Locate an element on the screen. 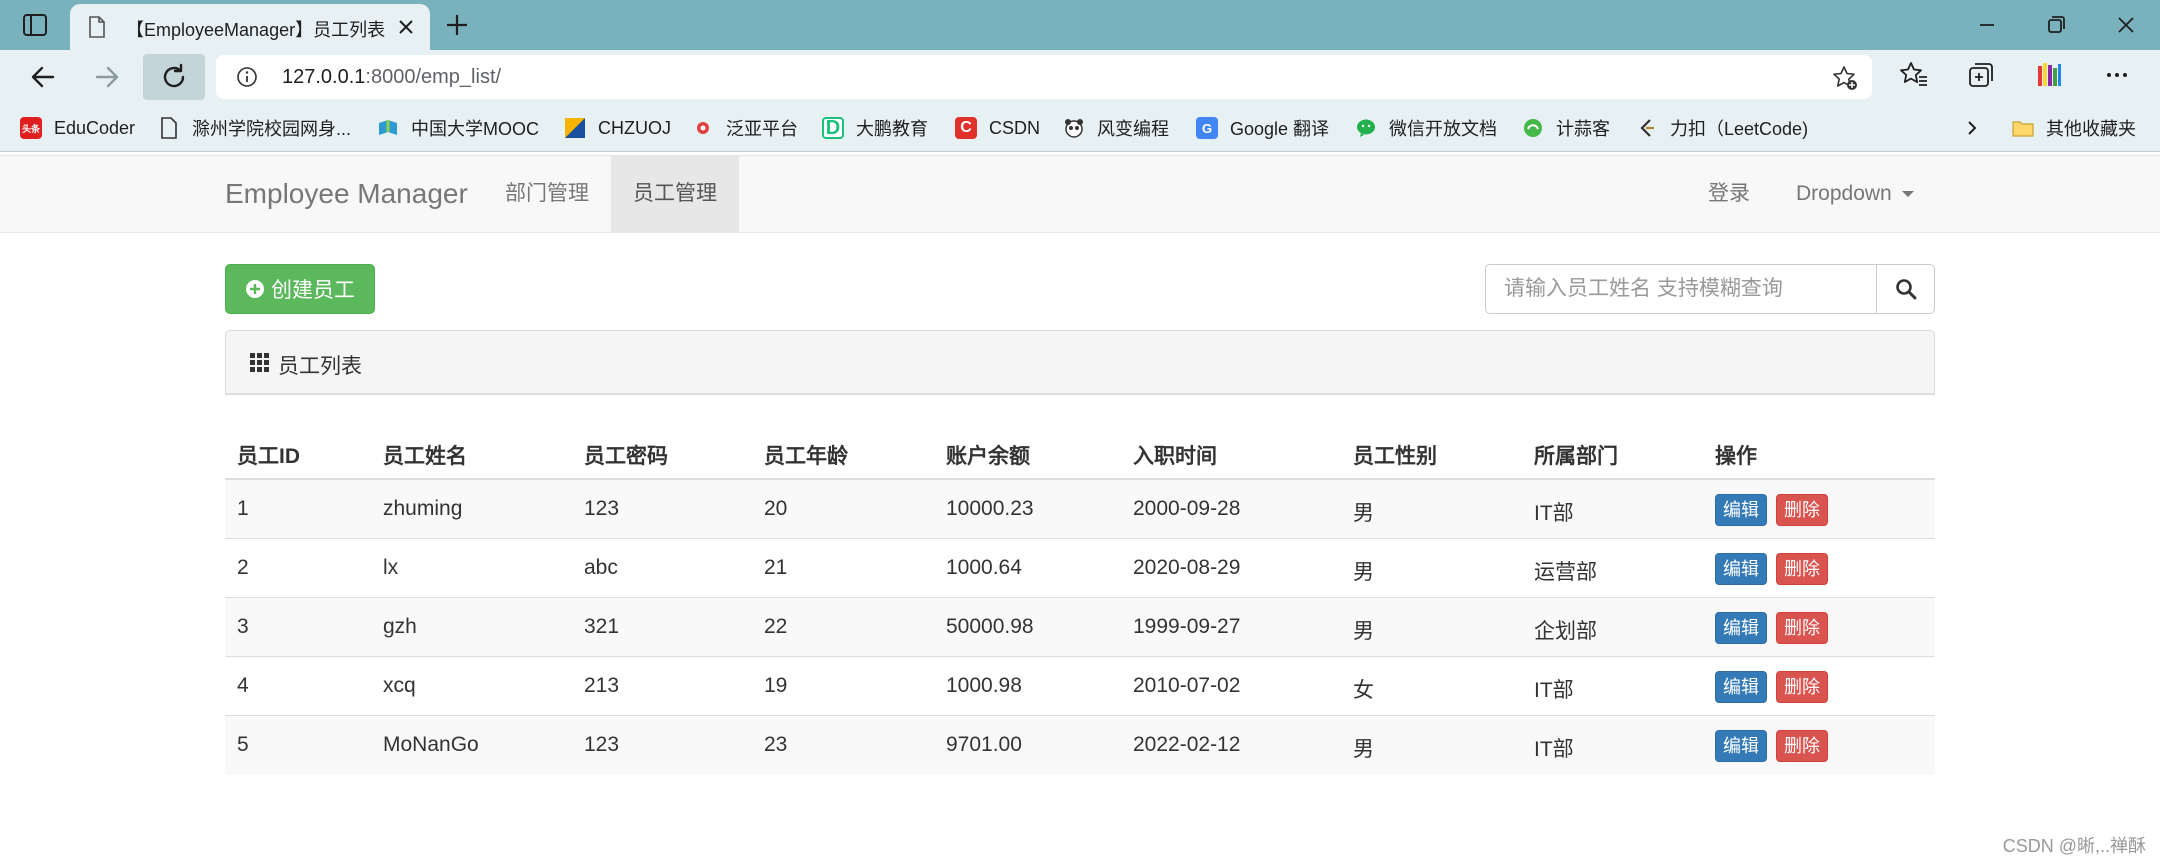 The height and width of the screenshot is (866, 2160). column-header: 员工性别 is located at coordinates (1395, 456).